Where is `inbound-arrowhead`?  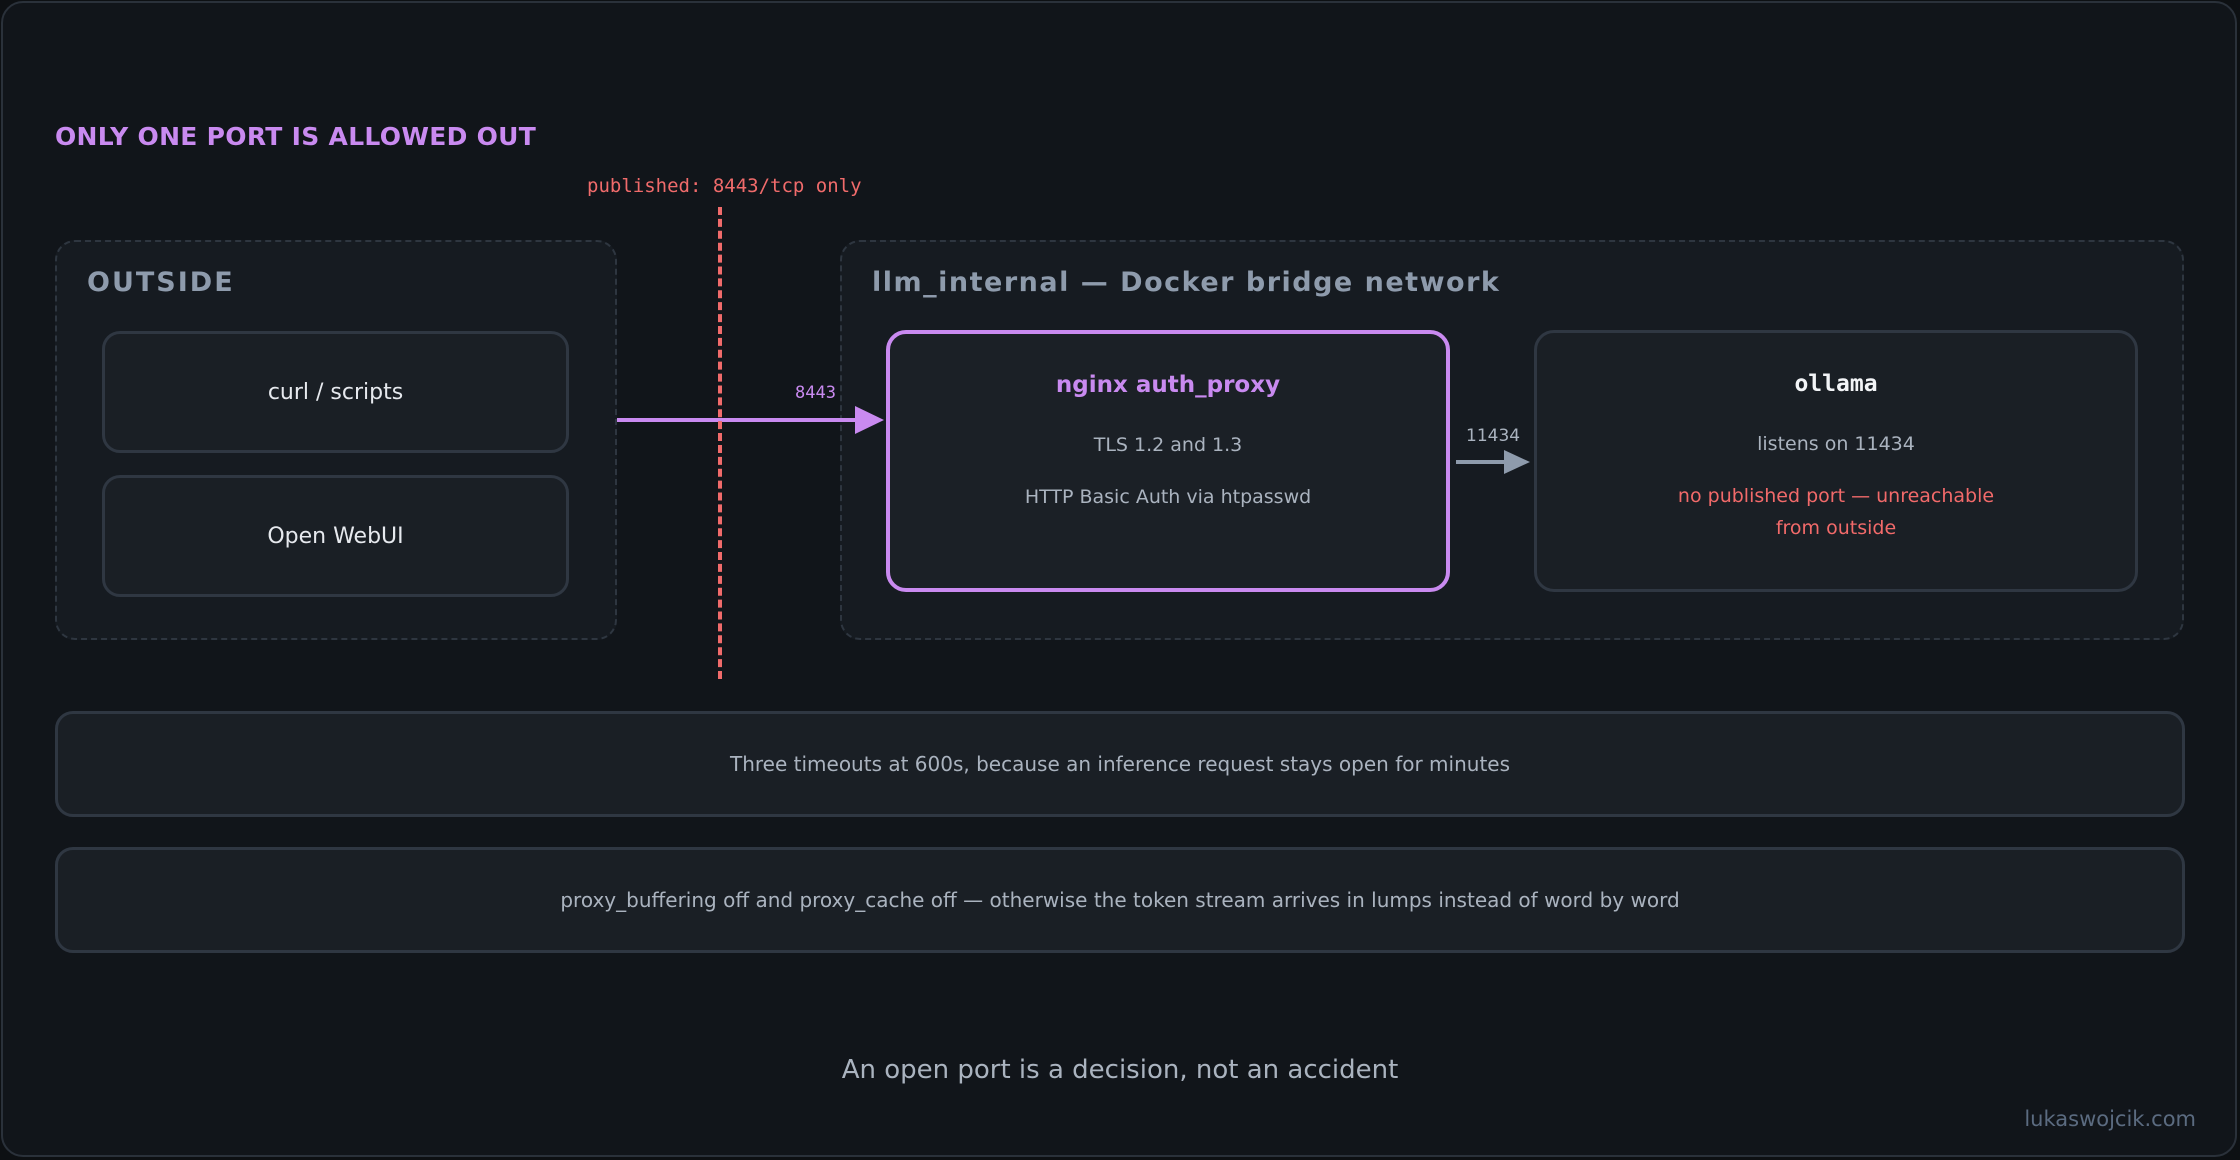
inbound-arrowhead is located at coordinates (869, 420).